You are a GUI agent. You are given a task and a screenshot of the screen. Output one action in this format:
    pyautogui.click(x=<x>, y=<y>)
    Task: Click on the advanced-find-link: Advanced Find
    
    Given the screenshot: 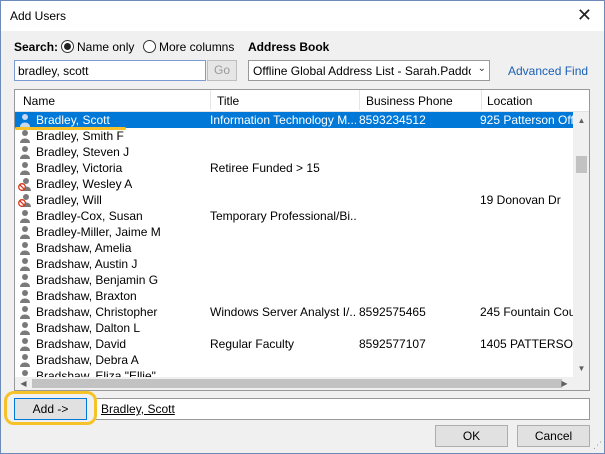 What is the action you would take?
    pyautogui.click(x=548, y=71)
    